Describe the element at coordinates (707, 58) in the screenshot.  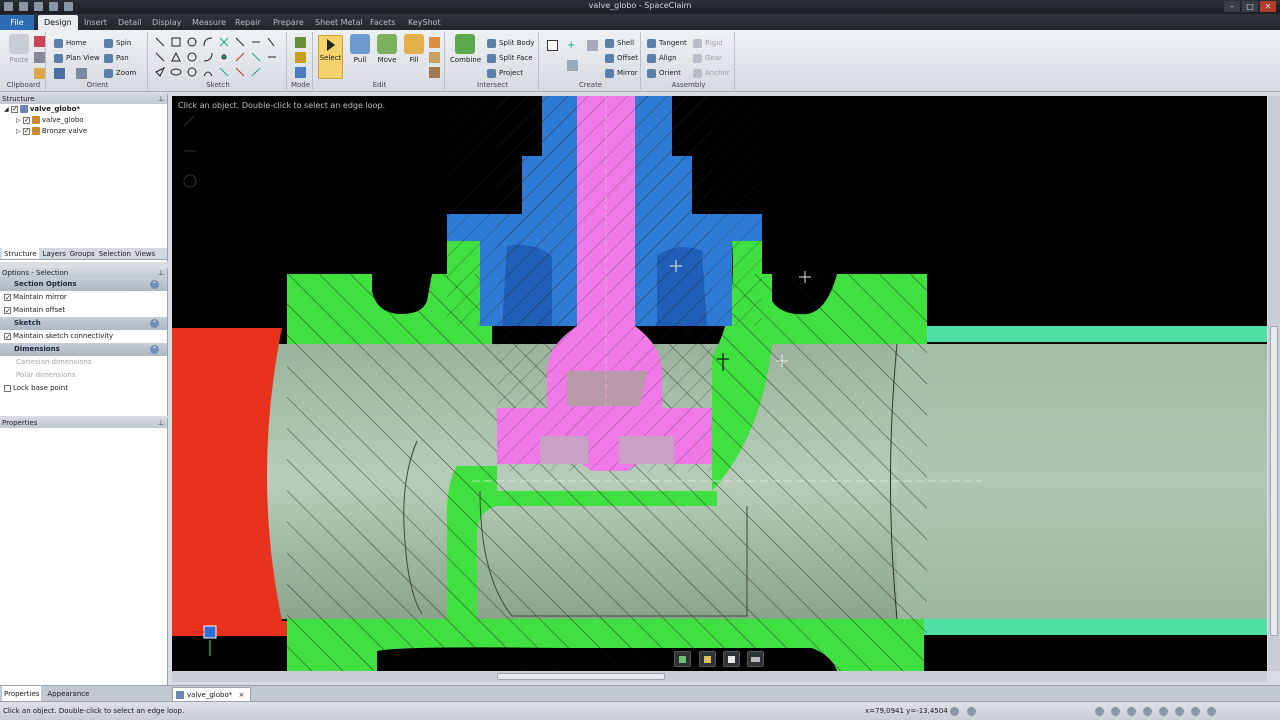
I see `gear-button: Gear` at that location.